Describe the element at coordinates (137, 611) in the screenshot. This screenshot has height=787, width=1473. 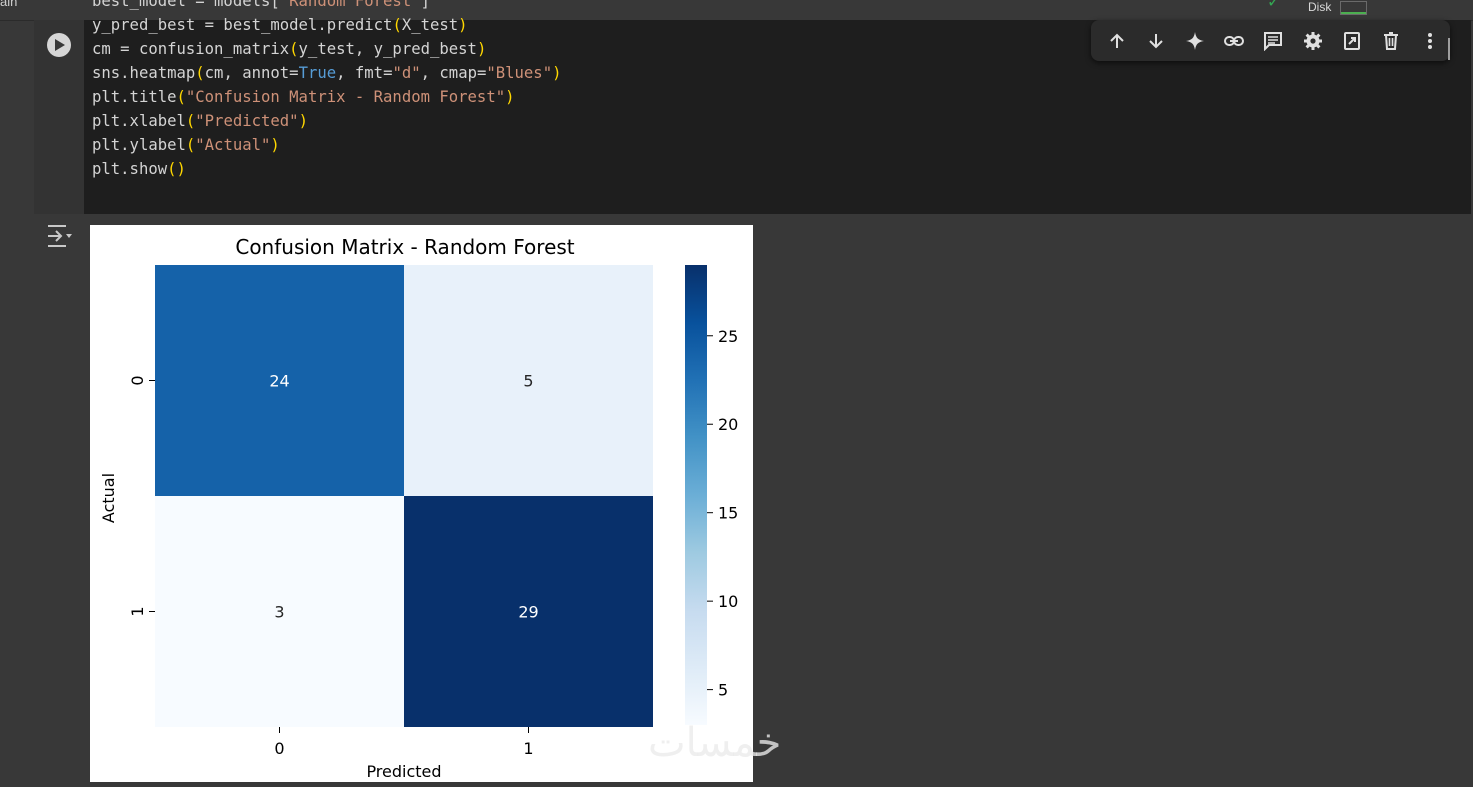
I see `y-tick-label: 1` at that location.